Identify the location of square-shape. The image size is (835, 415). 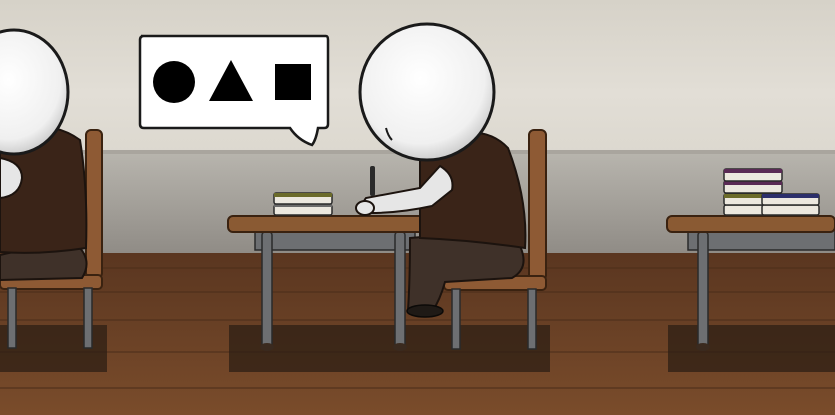
(293, 82).